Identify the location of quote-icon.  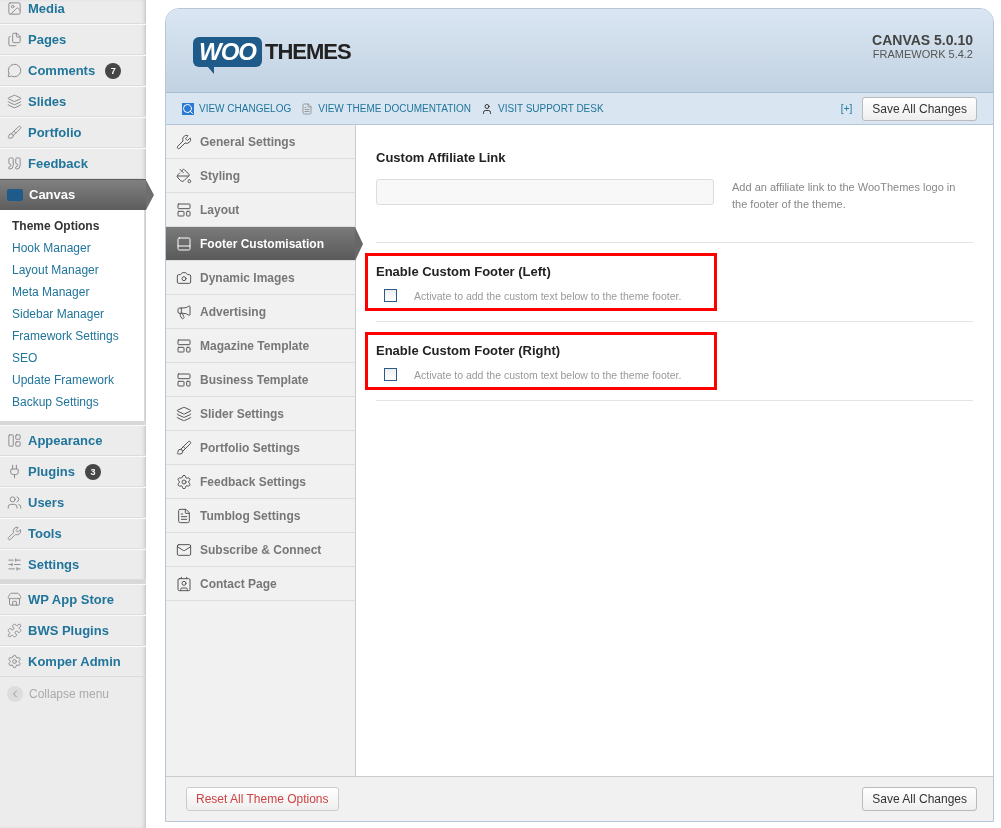
(14, 163).